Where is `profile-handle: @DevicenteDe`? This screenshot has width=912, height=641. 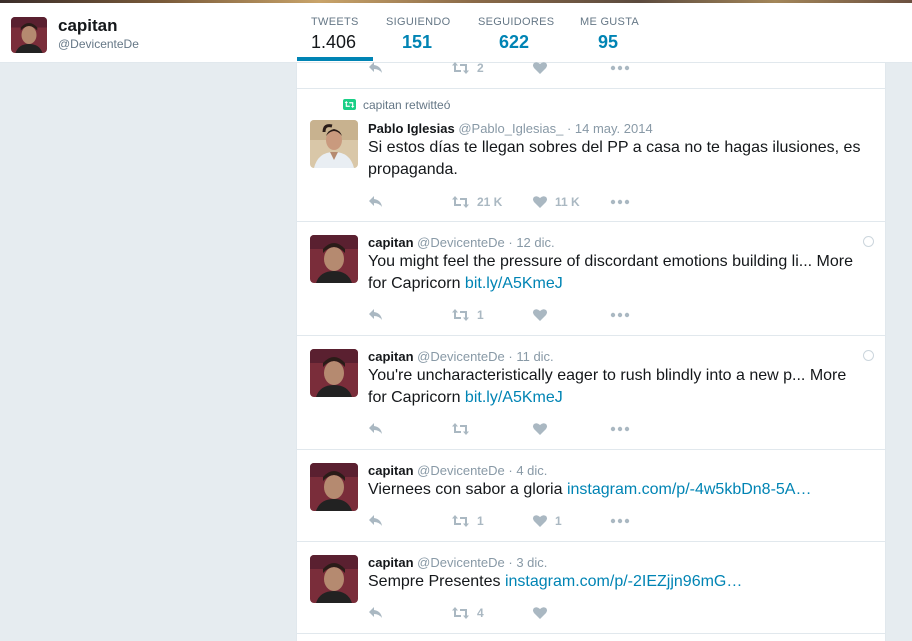
profile-handle: @DevicenteDe is located at coordinates (98, 44).